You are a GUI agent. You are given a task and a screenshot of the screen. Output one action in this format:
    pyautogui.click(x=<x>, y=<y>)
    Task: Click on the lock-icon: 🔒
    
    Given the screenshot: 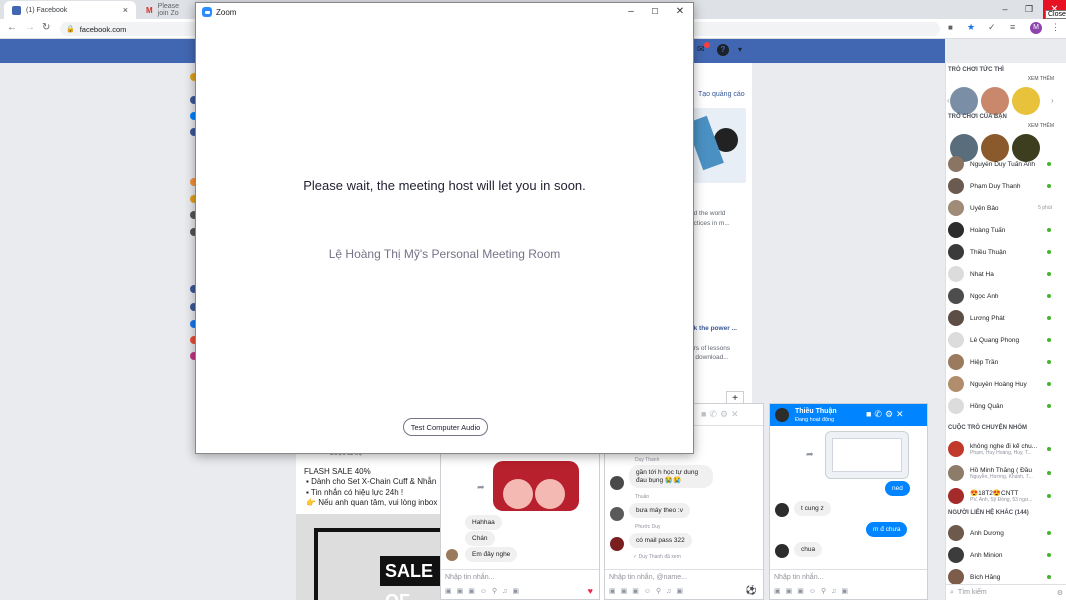 What is the action you would take?
    pyautogui.click(x=70, y=29)
    